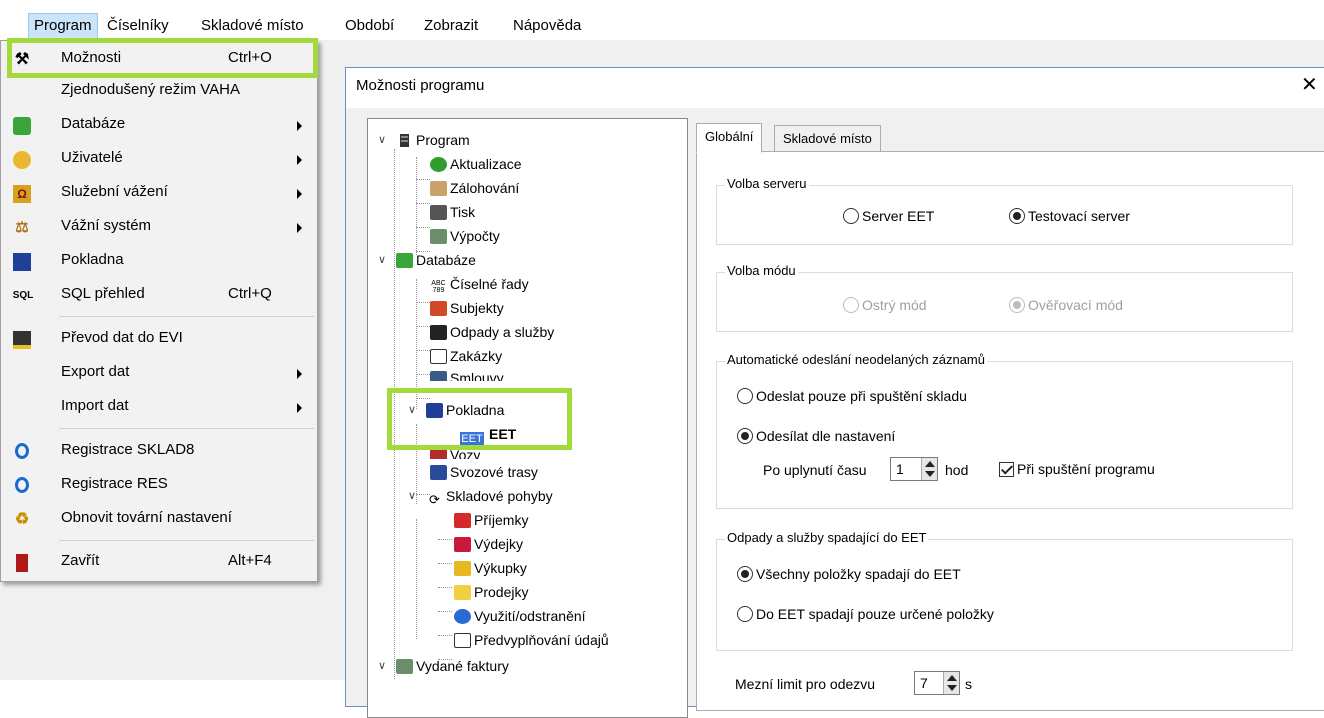  Describe the element at coordinates (452, 212) in the screenshot. I see `tree-node-tisk: Tisk` at that location.